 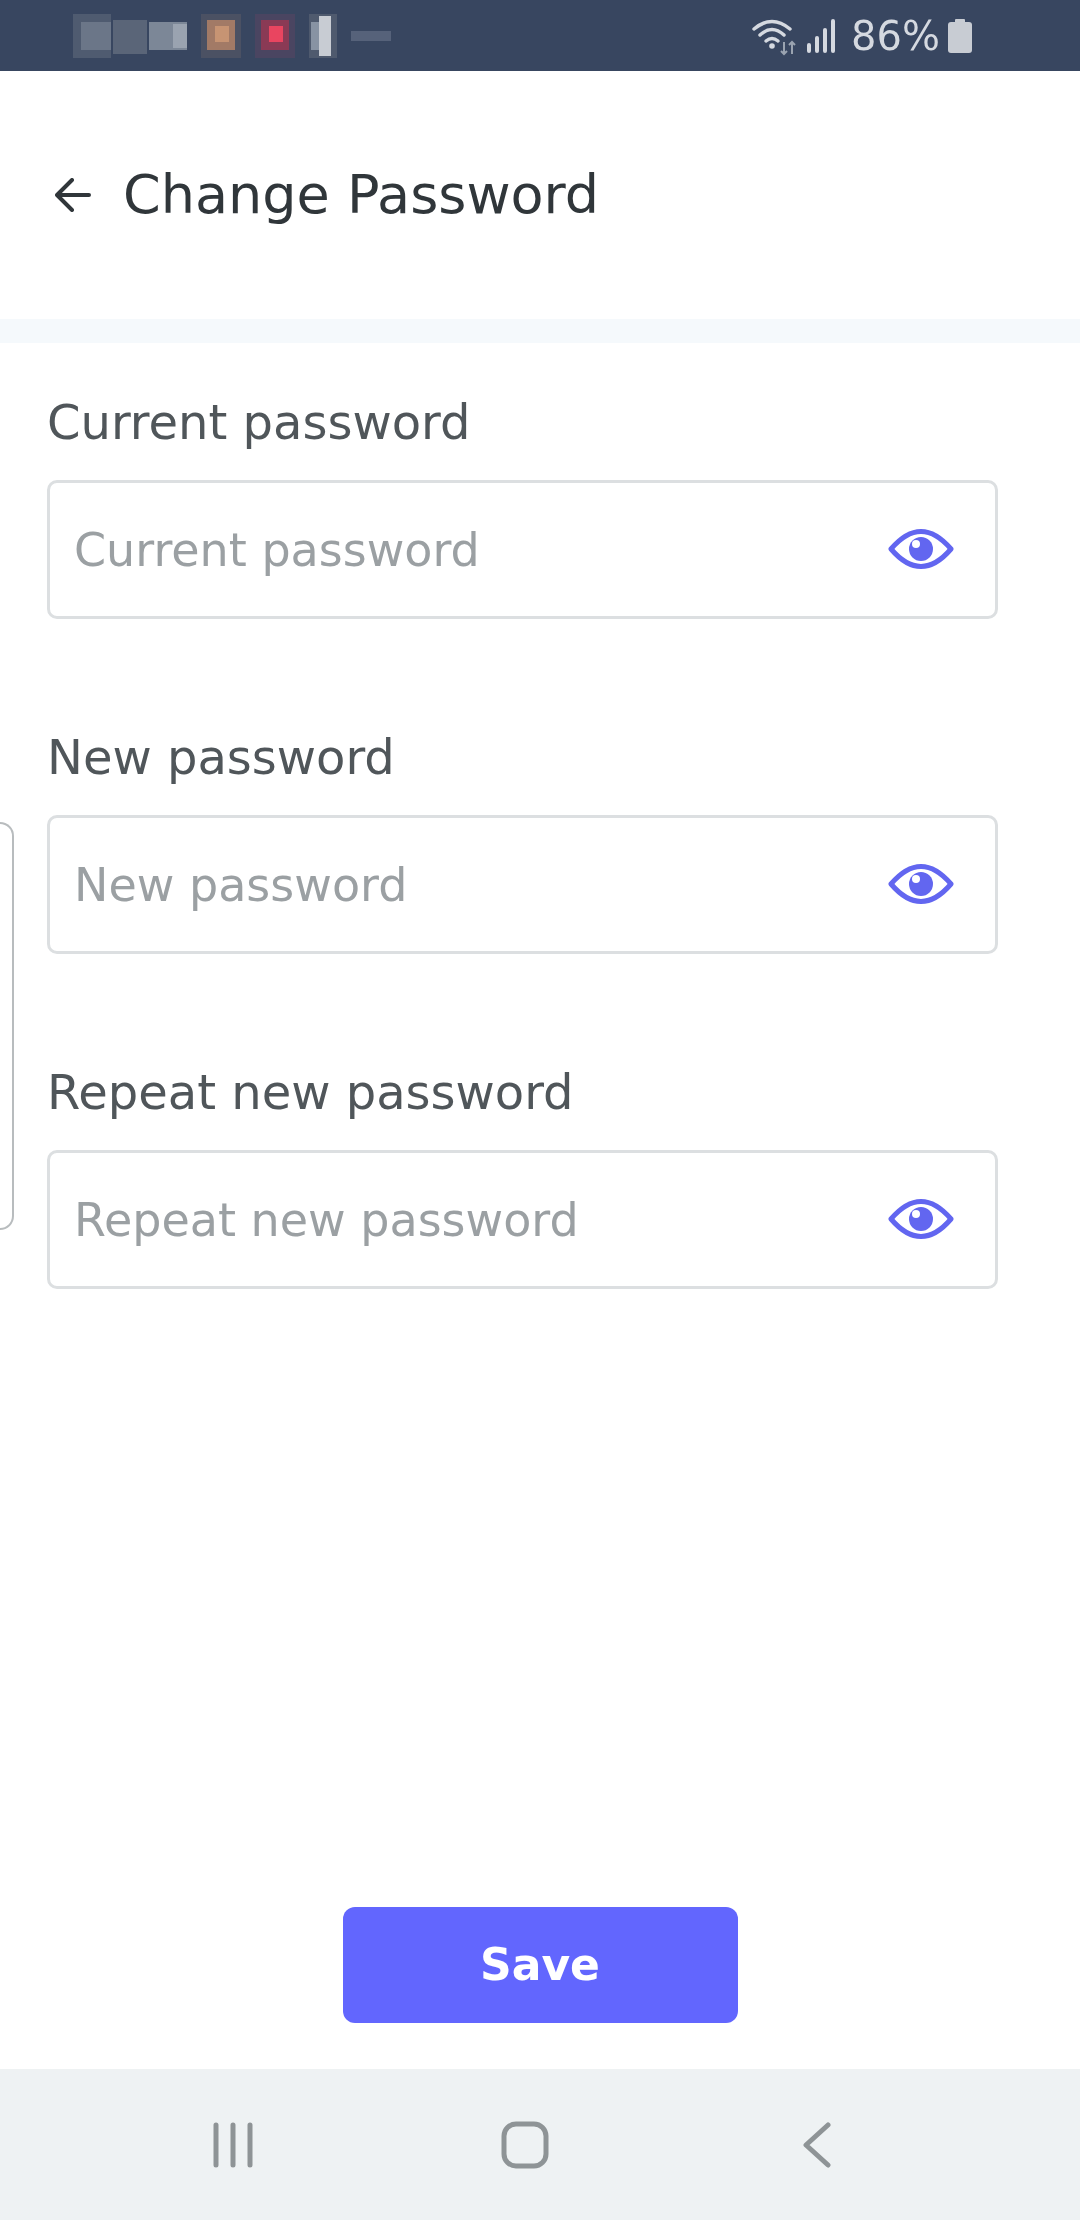 I want to click on signal-icon, so click(x=822, y=35).